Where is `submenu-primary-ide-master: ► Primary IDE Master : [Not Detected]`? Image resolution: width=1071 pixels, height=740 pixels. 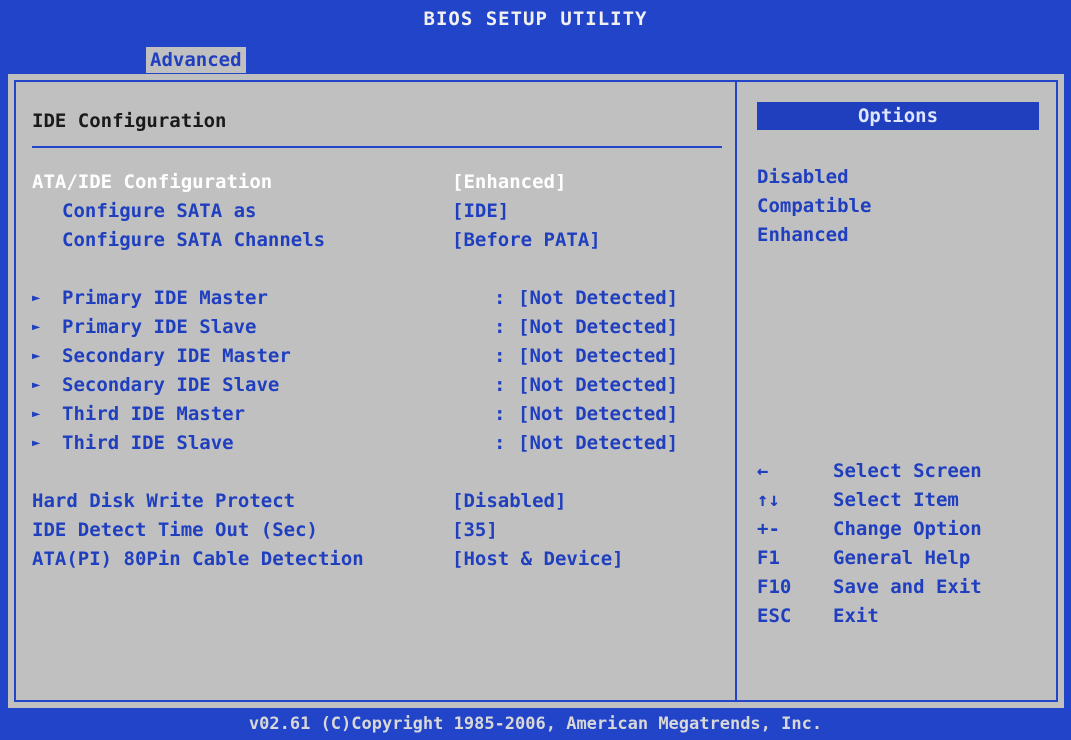
submenu-primary-ide-master: ► Primary IDE Master : [Not Detected] is located at coordinates (375, 298).